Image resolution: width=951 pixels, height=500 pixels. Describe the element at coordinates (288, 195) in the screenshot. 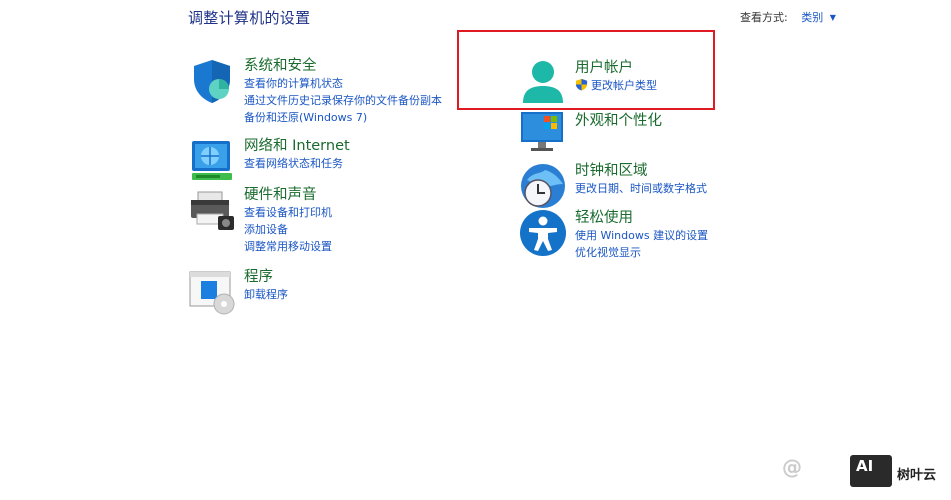

I see `hardware-sound-heading: 硬件和声音` at that location.